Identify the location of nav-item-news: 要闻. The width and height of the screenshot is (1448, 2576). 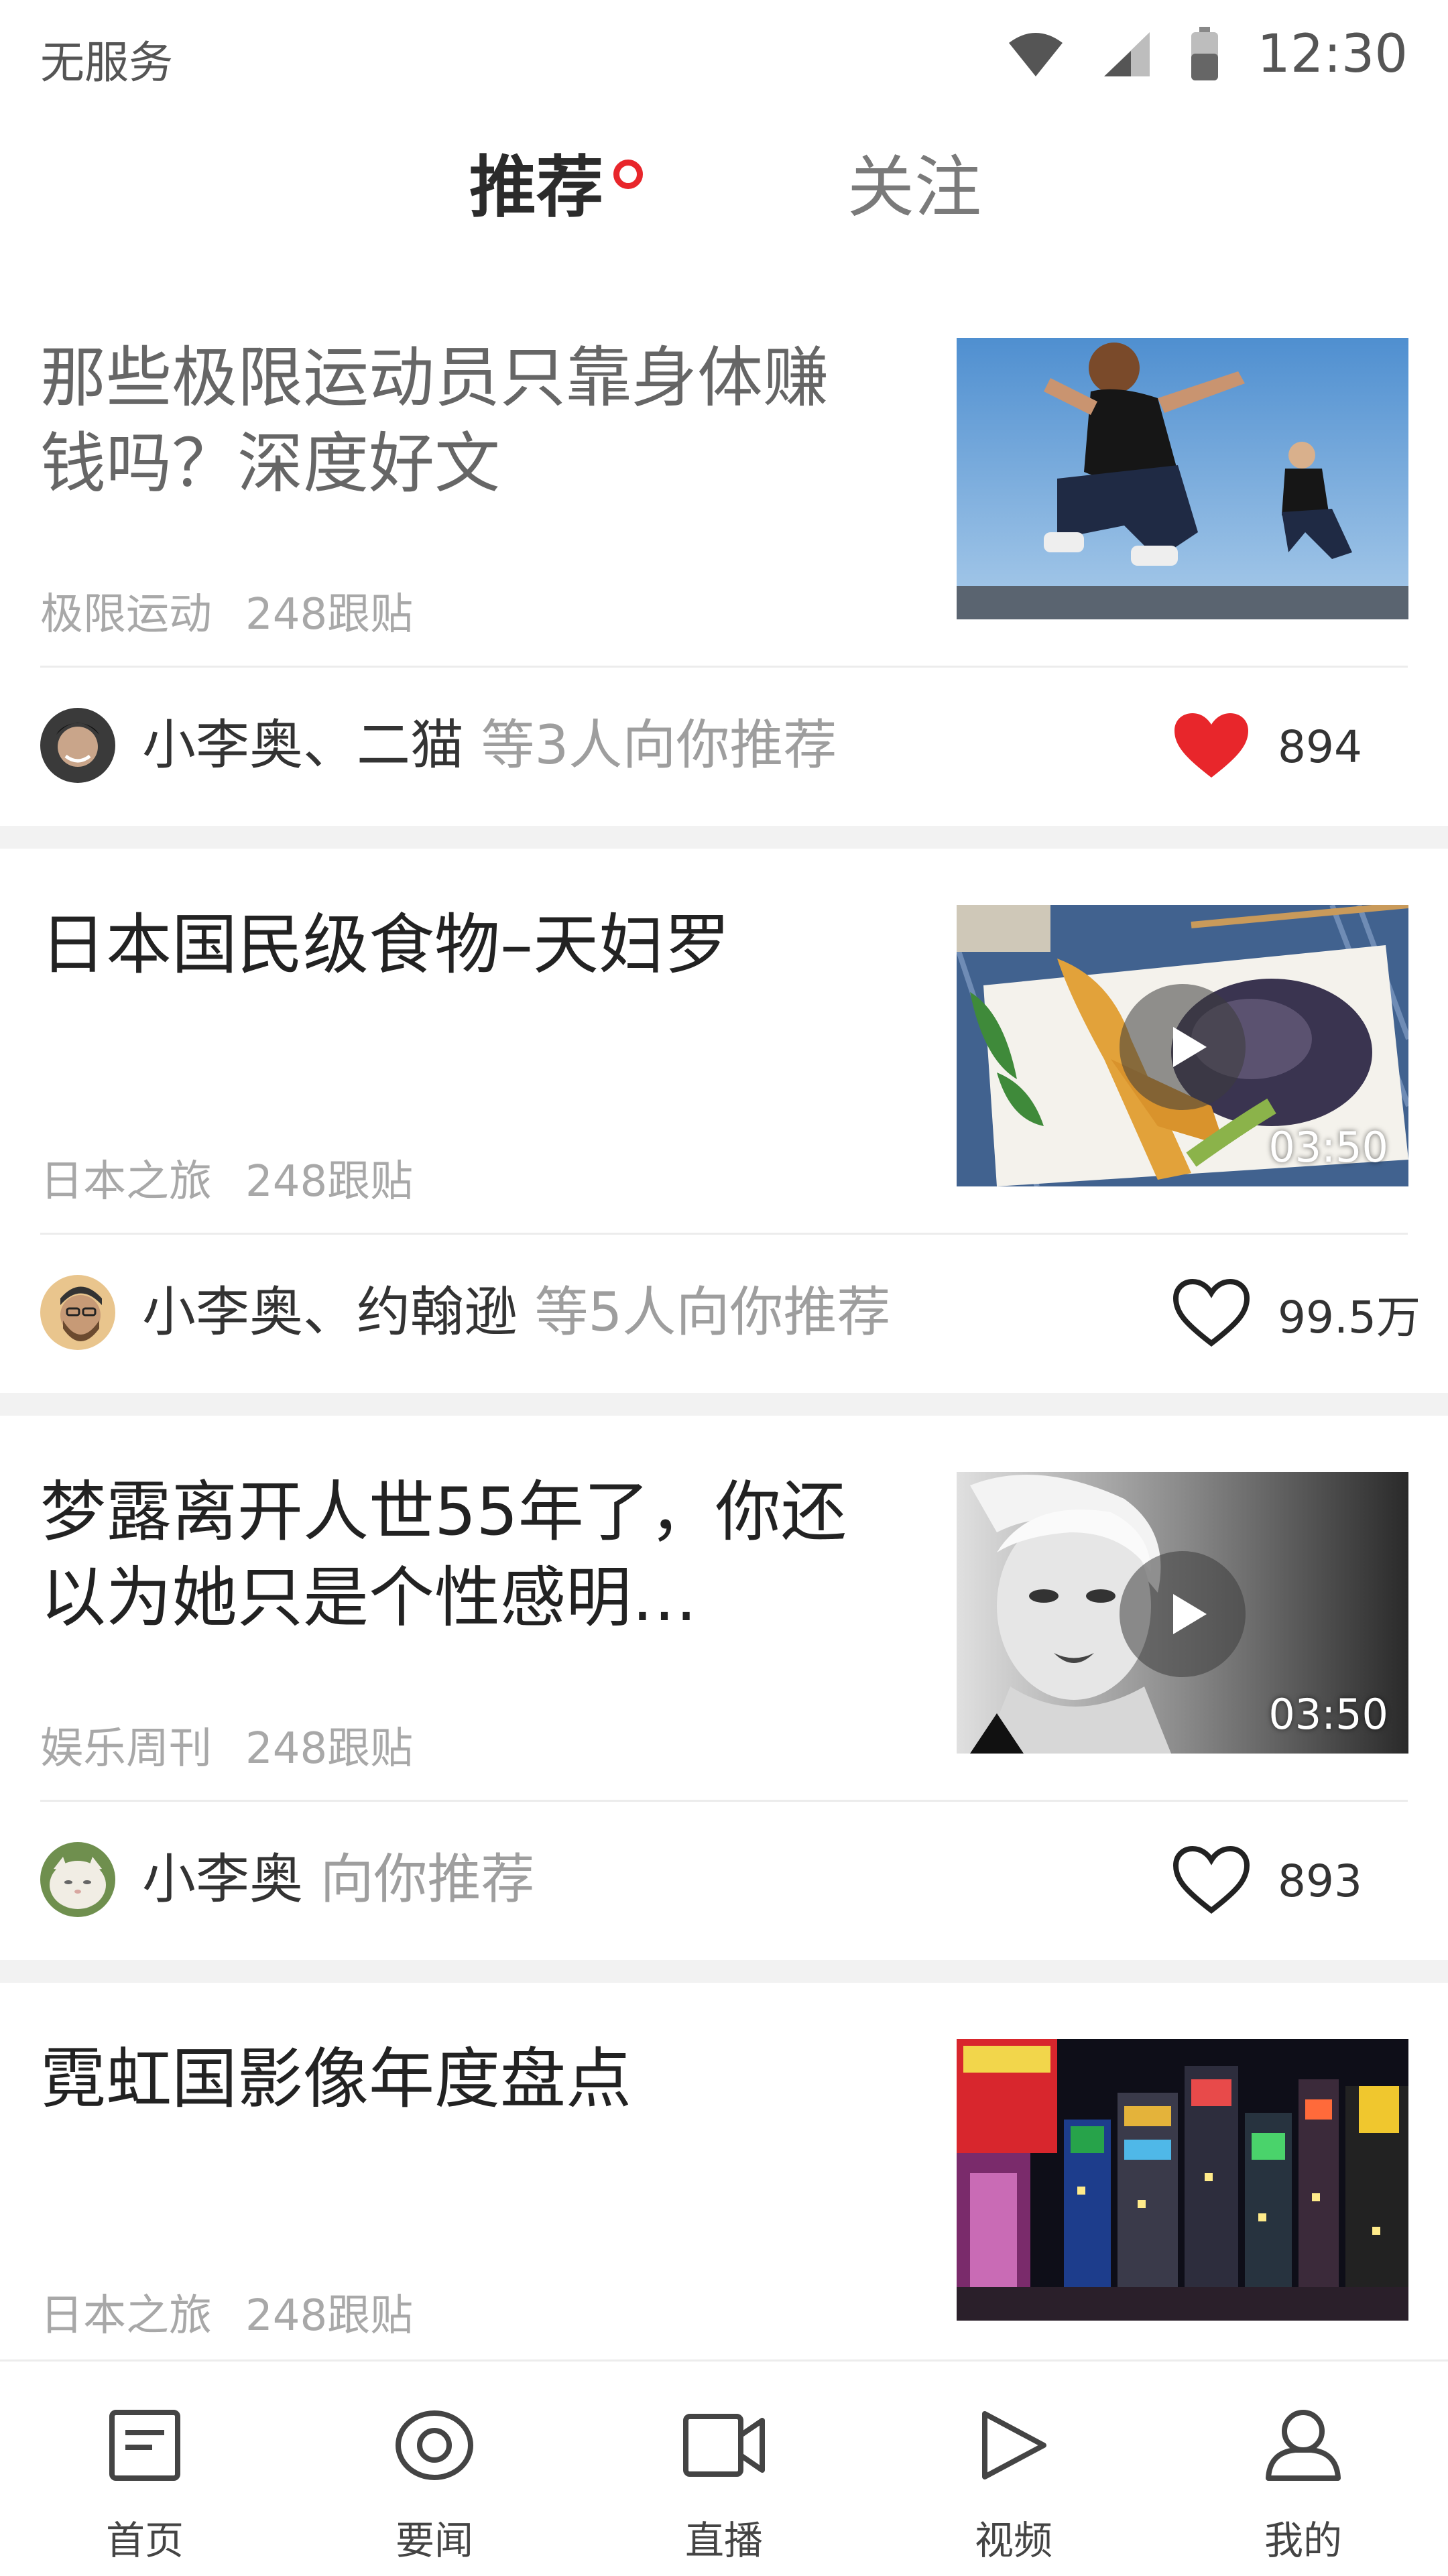
(434, 2469).